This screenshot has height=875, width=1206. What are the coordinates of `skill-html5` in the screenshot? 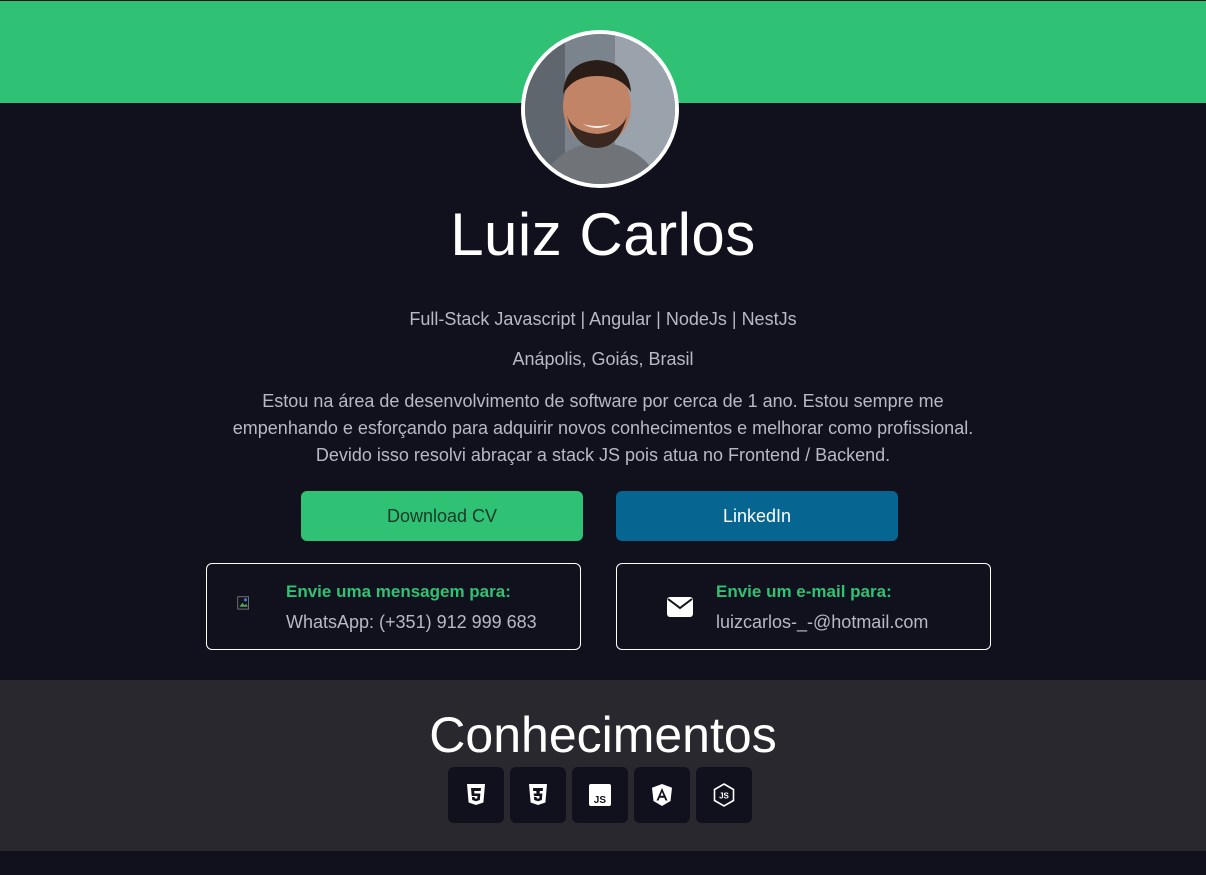 It's located at (476, 795).